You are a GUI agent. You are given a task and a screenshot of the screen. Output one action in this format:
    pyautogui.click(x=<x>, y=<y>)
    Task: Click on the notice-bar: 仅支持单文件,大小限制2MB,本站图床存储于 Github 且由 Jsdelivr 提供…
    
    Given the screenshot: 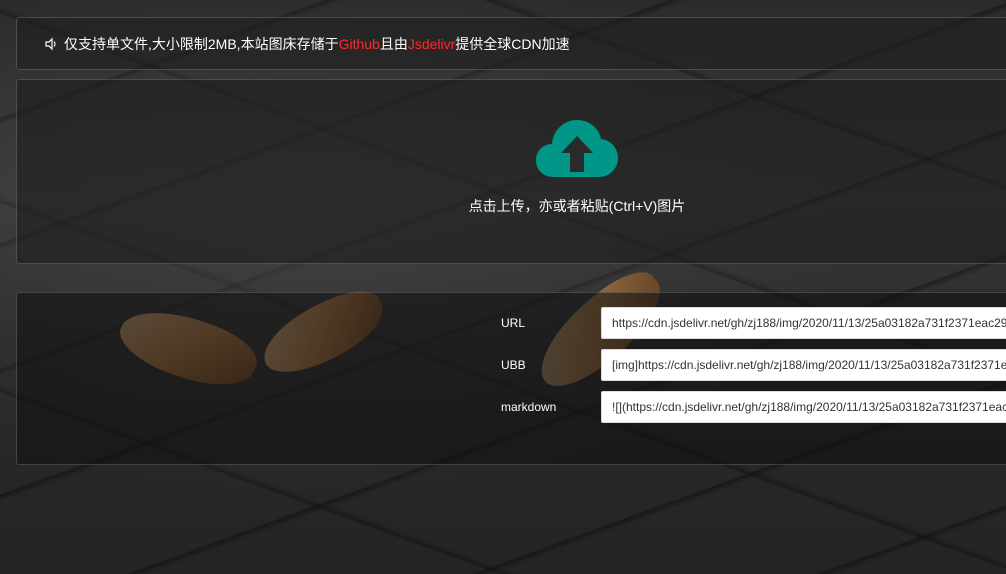 What is the action you would take?
    pyautogui.click(x=511, y=43)
    